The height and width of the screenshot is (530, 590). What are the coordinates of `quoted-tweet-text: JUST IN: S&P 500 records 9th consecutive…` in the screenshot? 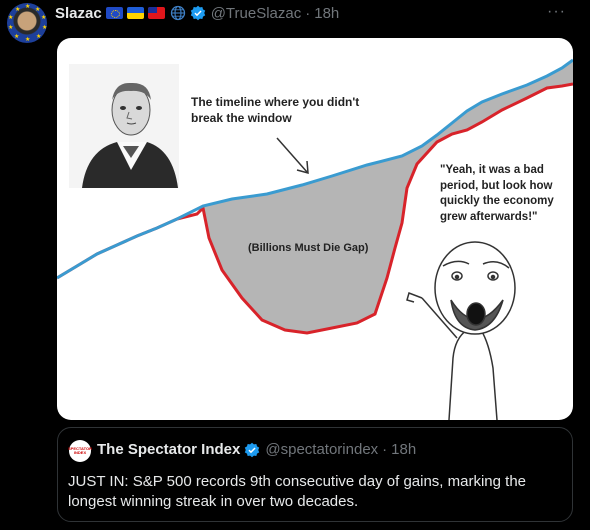 It's located at (297, 491).